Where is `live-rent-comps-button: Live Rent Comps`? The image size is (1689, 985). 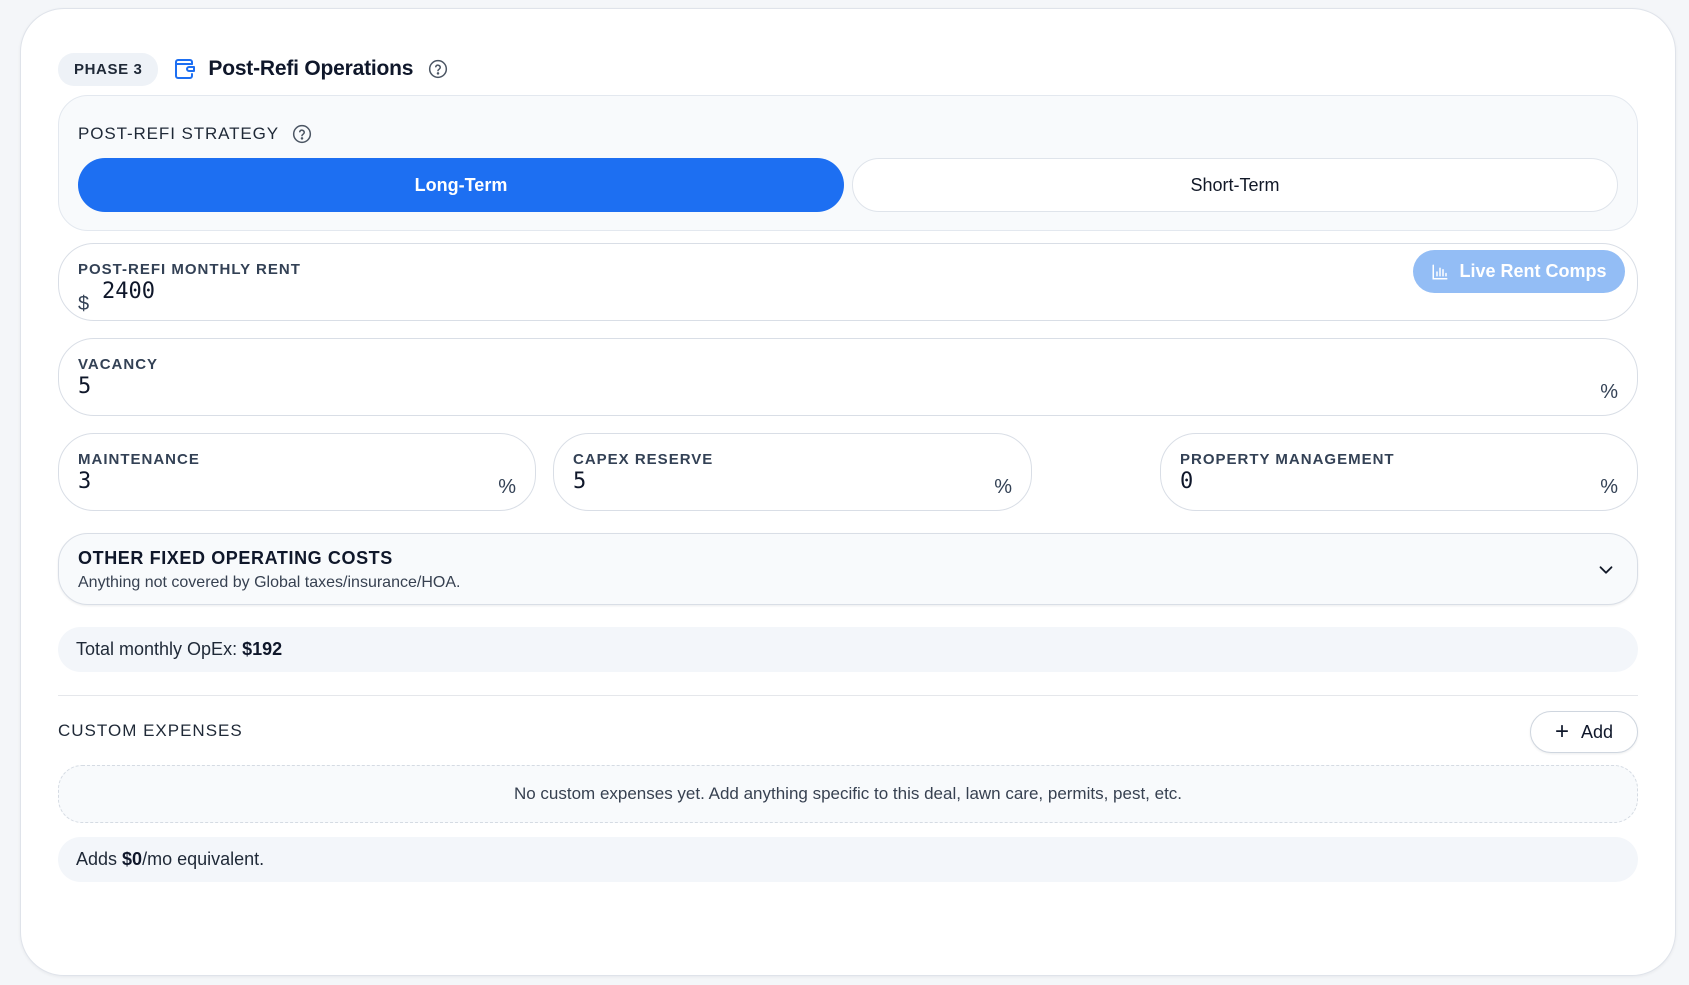
live-rent-comps-button: Live Rent Comps is located at coordinates (1519, 271).